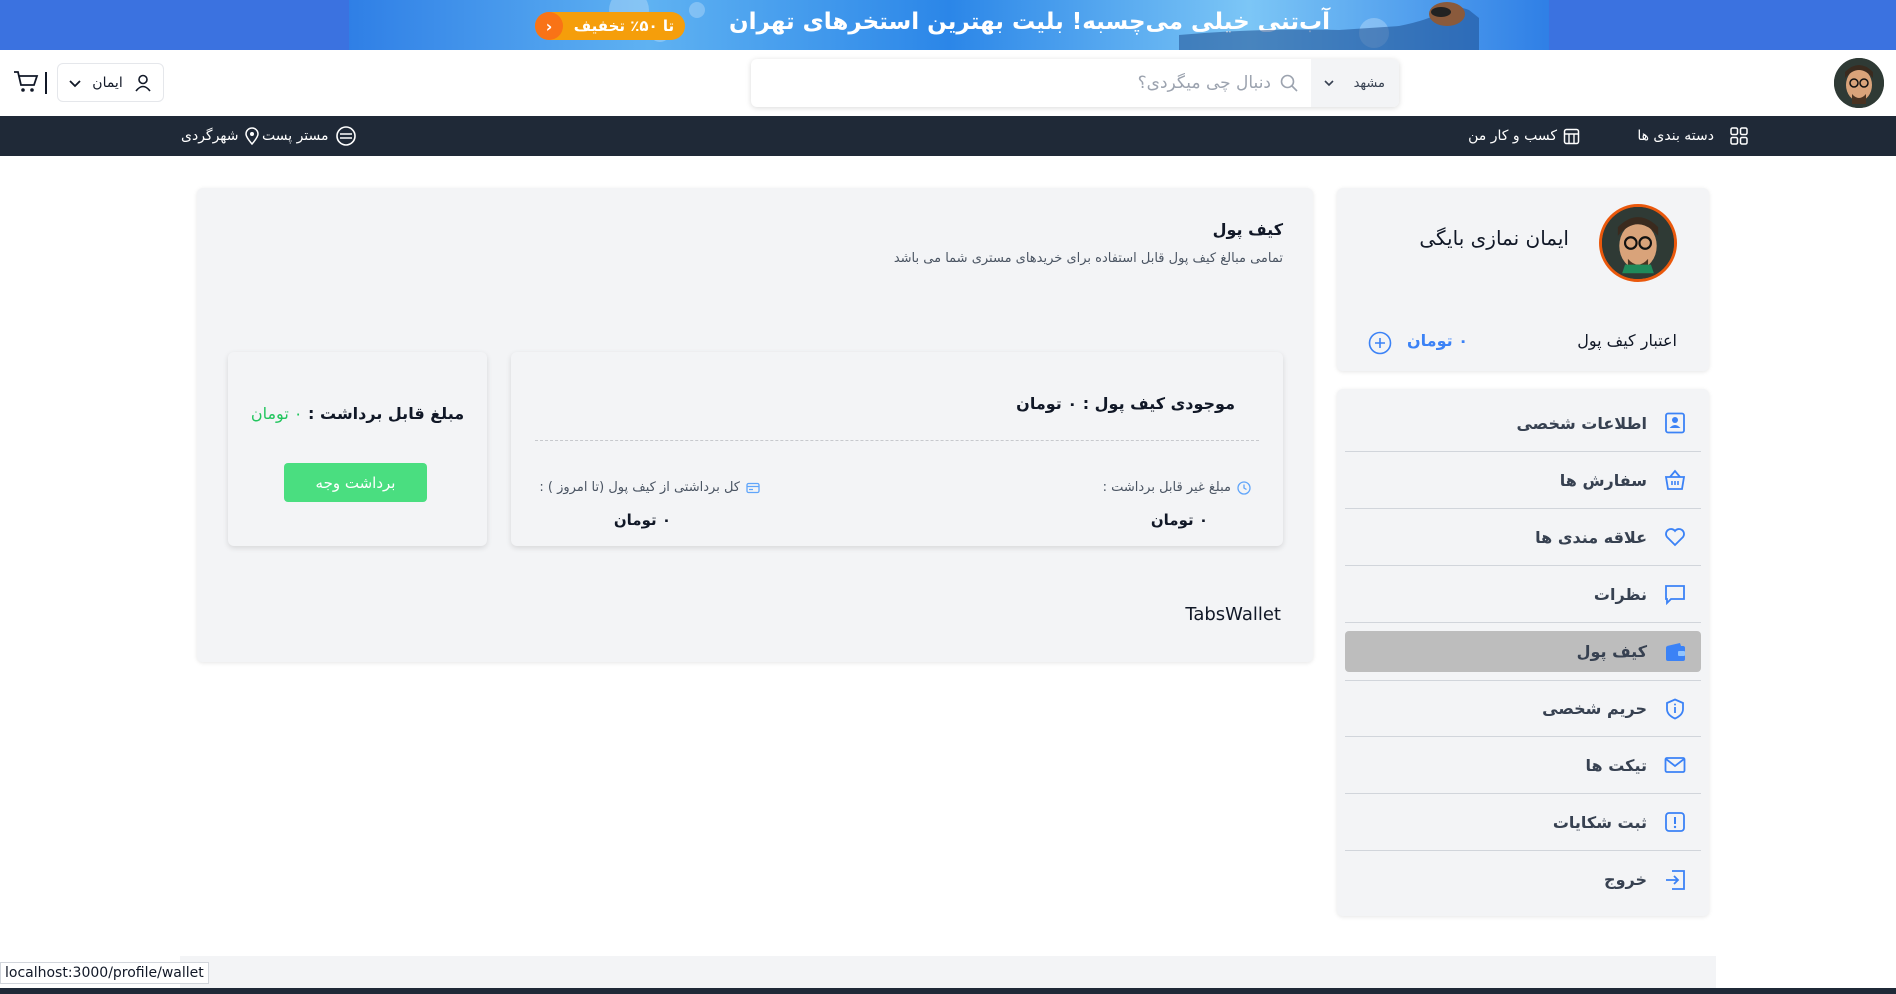  Describe the element at coordinates (948, 991) in the screenshot. I see `bottom-edge` at that location.